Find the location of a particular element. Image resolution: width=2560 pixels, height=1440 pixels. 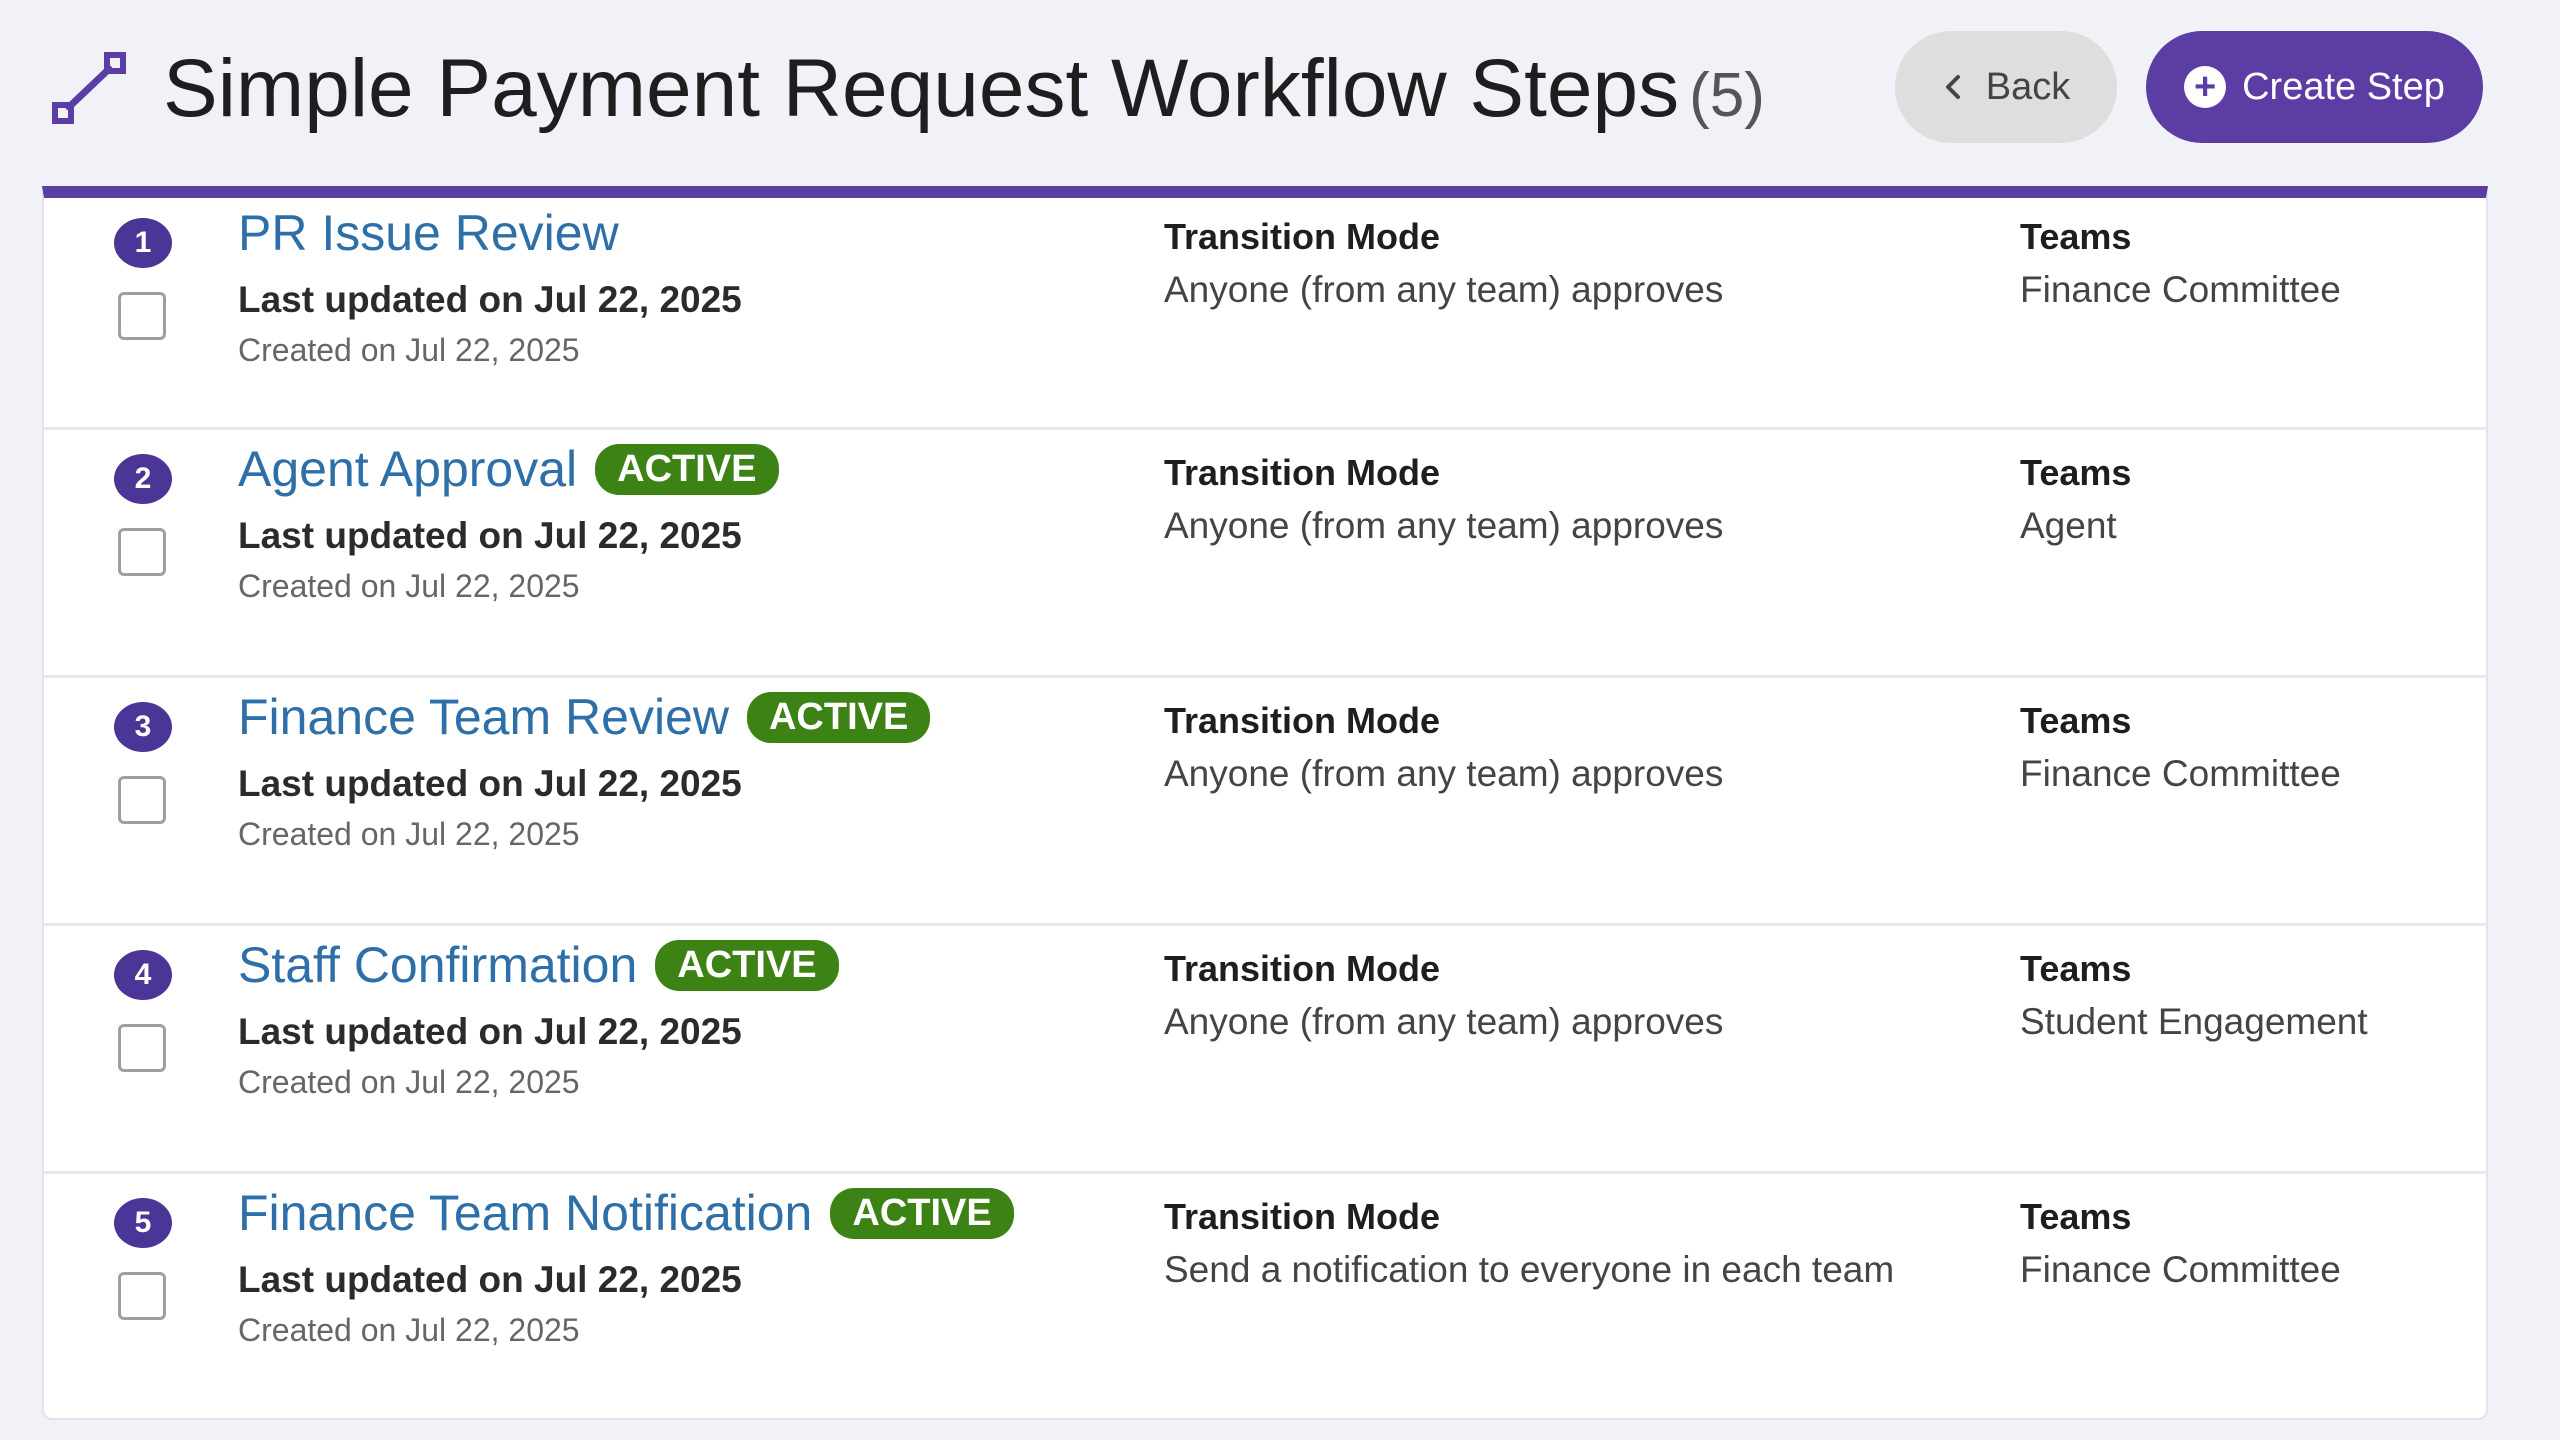

step-name-link: Finance Team Review is located at coordinates (483, 717).